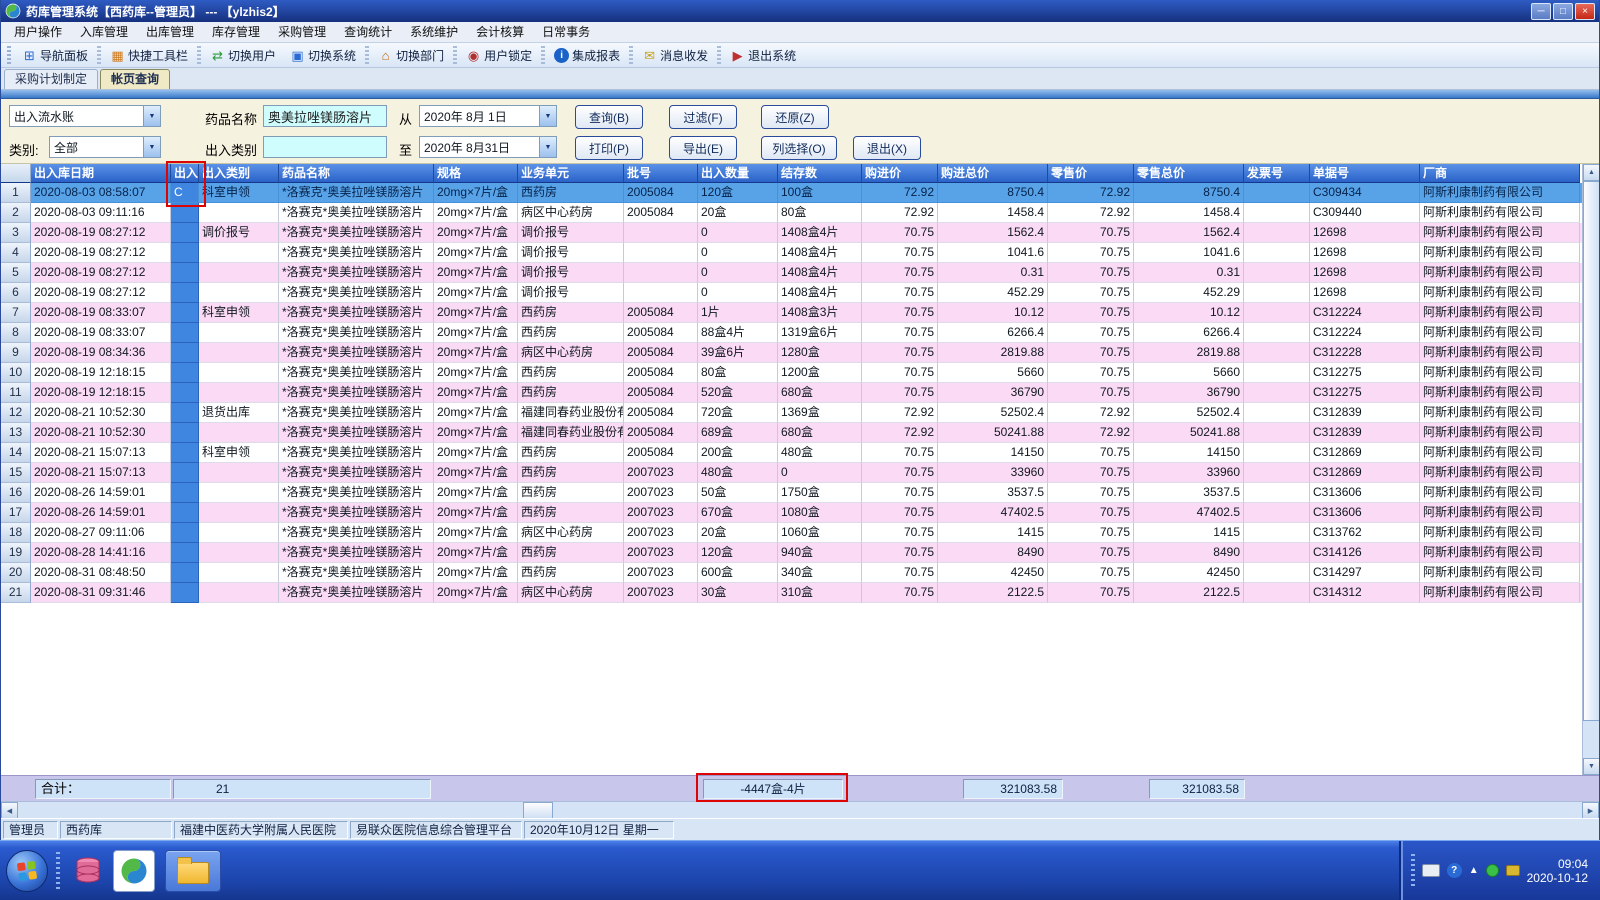 The width and height of the screenshot is (1600, 900). I want to click on cell-doc-no: C313762, so click(1365, 533).